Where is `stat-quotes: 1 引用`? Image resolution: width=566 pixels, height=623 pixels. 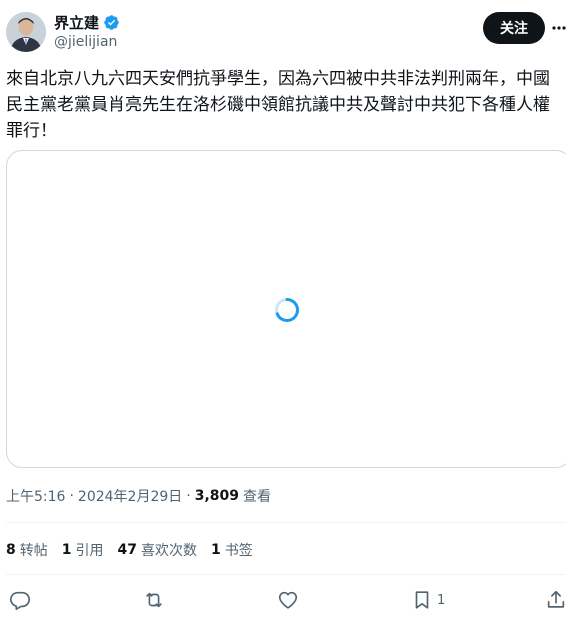
stat-quotes: 1 引用 is located at coordinates (83, 550).